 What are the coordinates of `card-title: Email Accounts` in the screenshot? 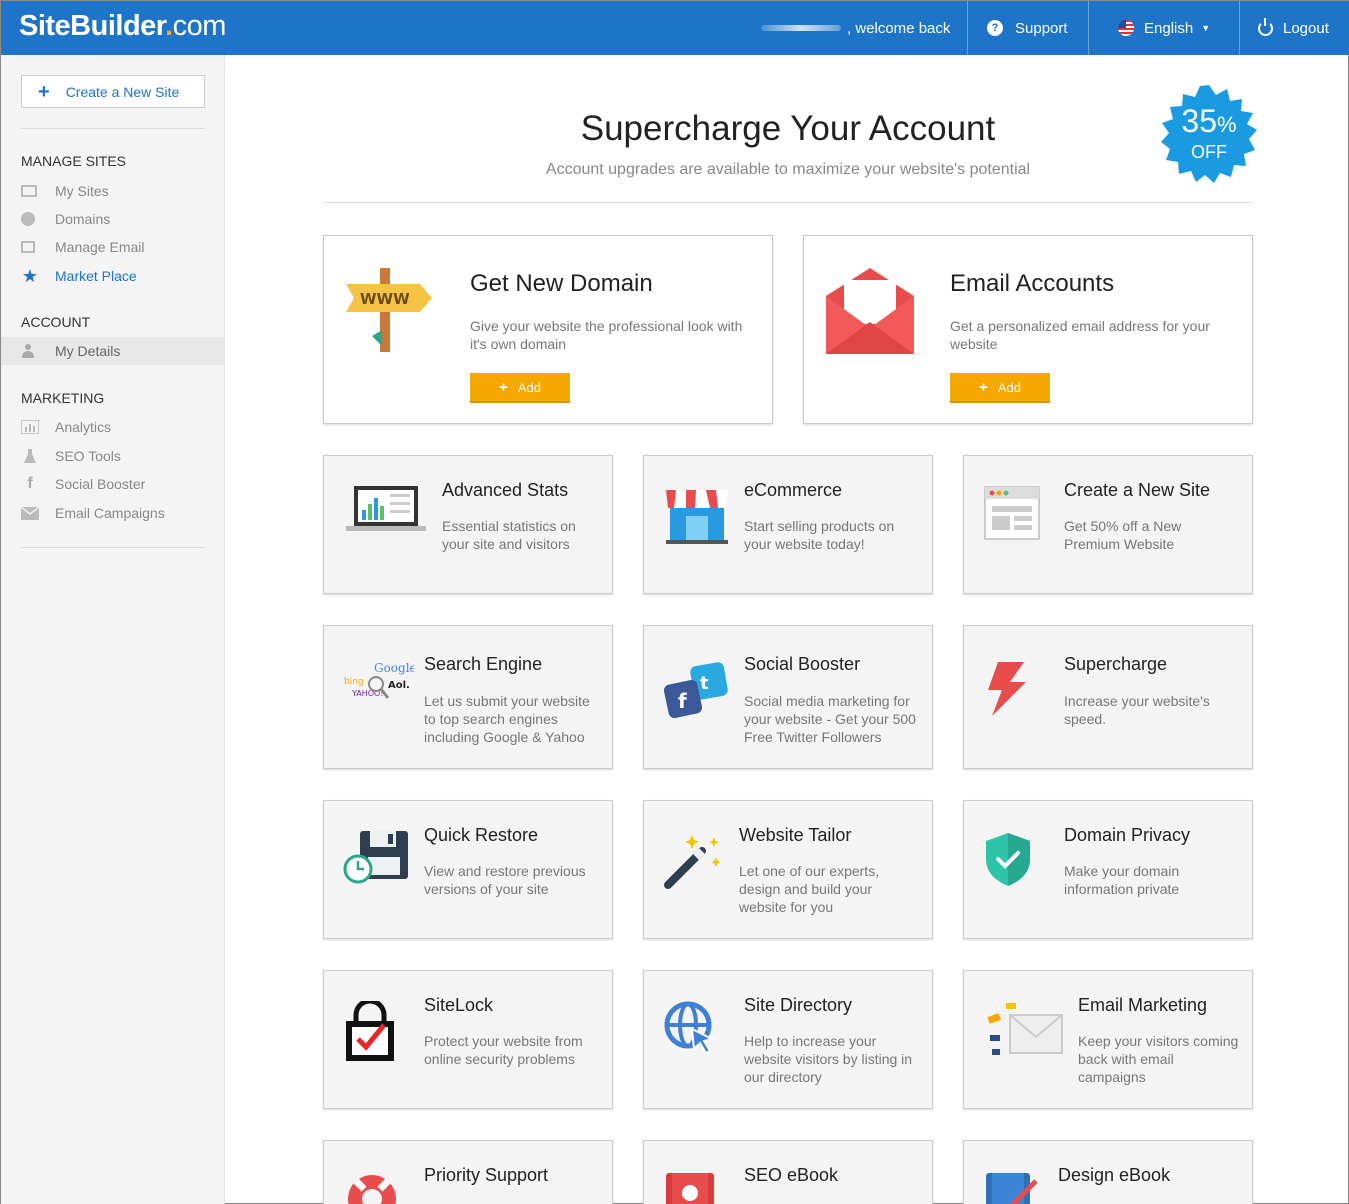 It's located at (1032, 283).